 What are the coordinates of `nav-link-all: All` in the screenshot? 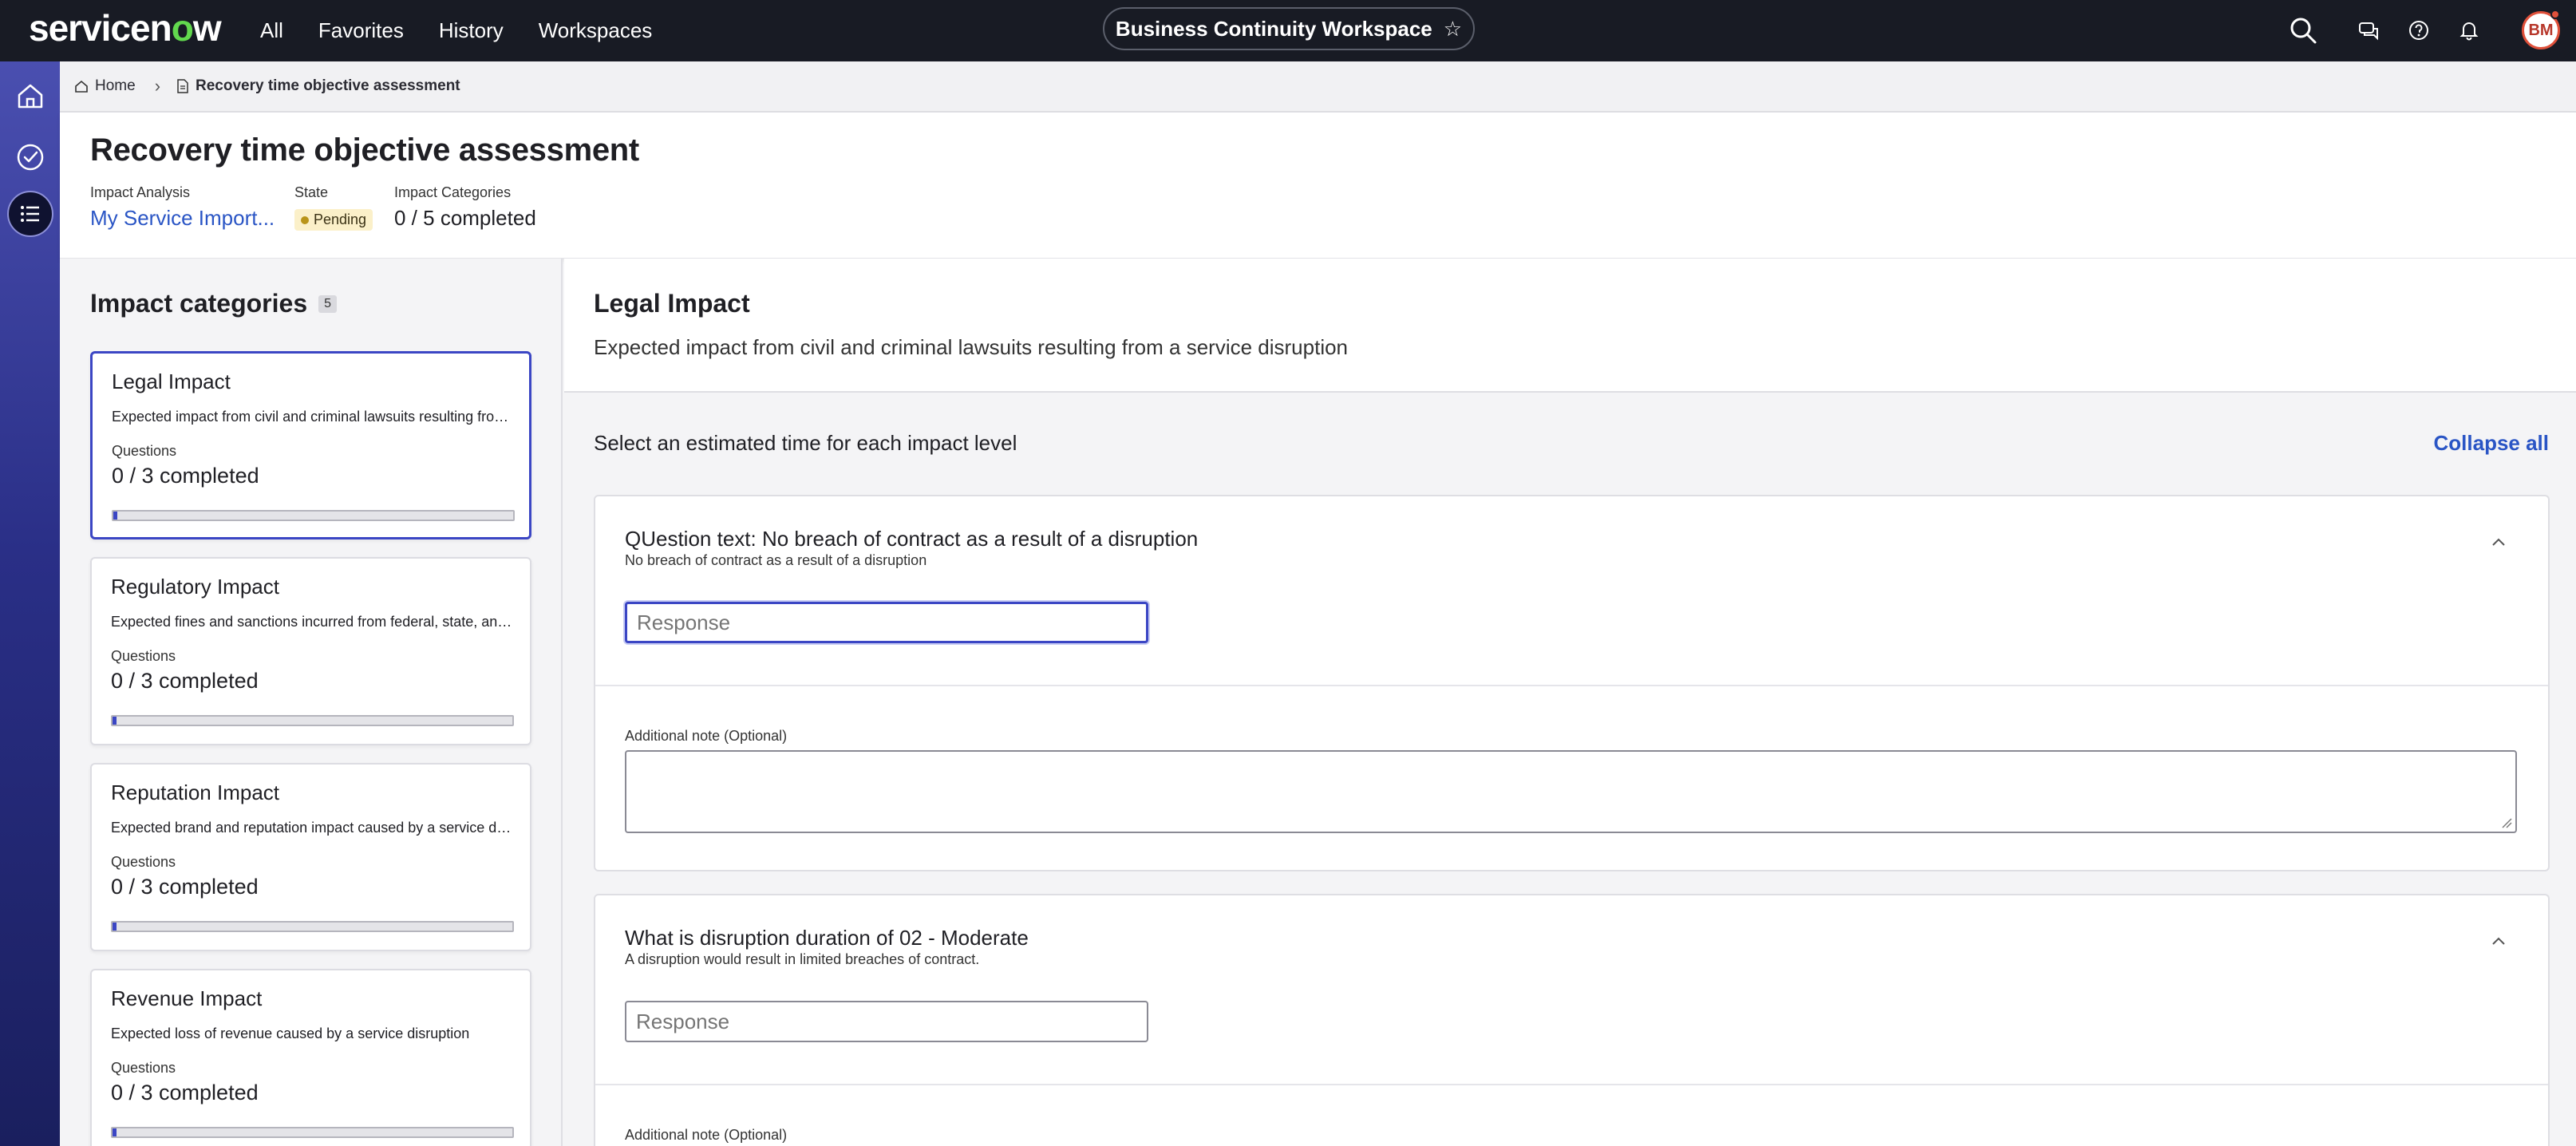 It's located at (271, 31).